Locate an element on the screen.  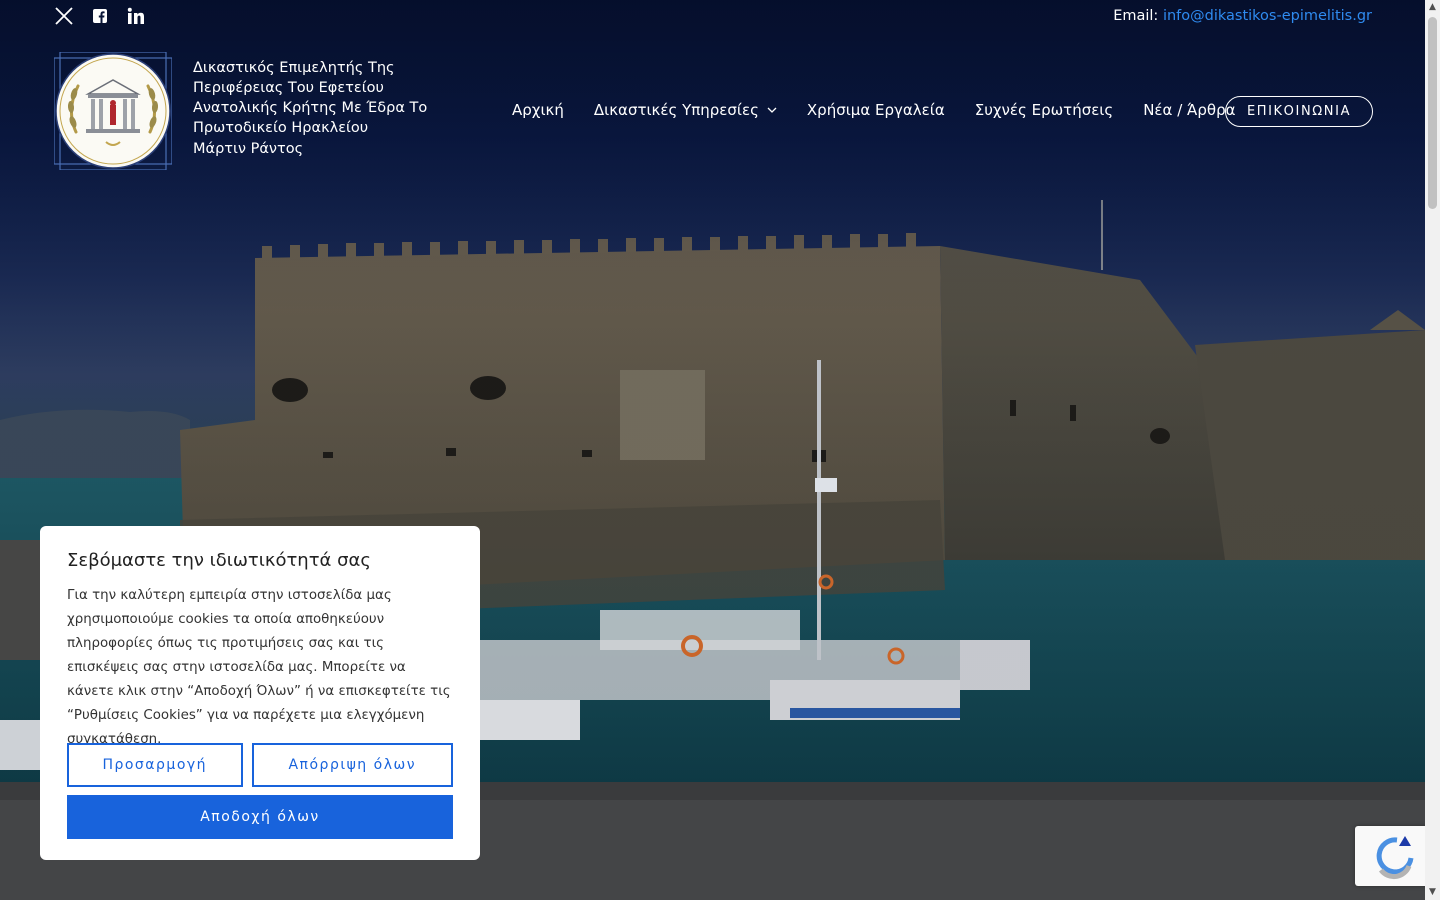
customize-button: Προσαρμογή is located at coordinates (155, 765).